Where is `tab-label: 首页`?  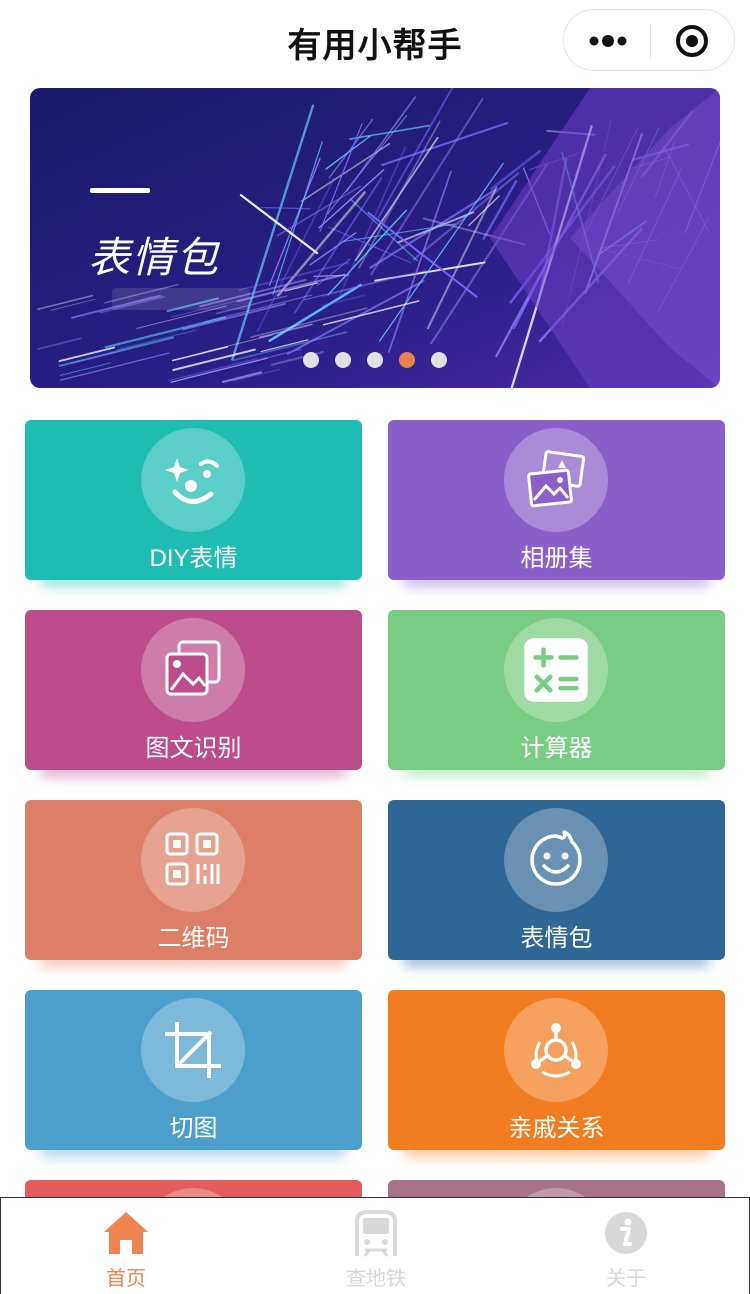
tab-label: 首页 is located at coordinates (126, 1279).